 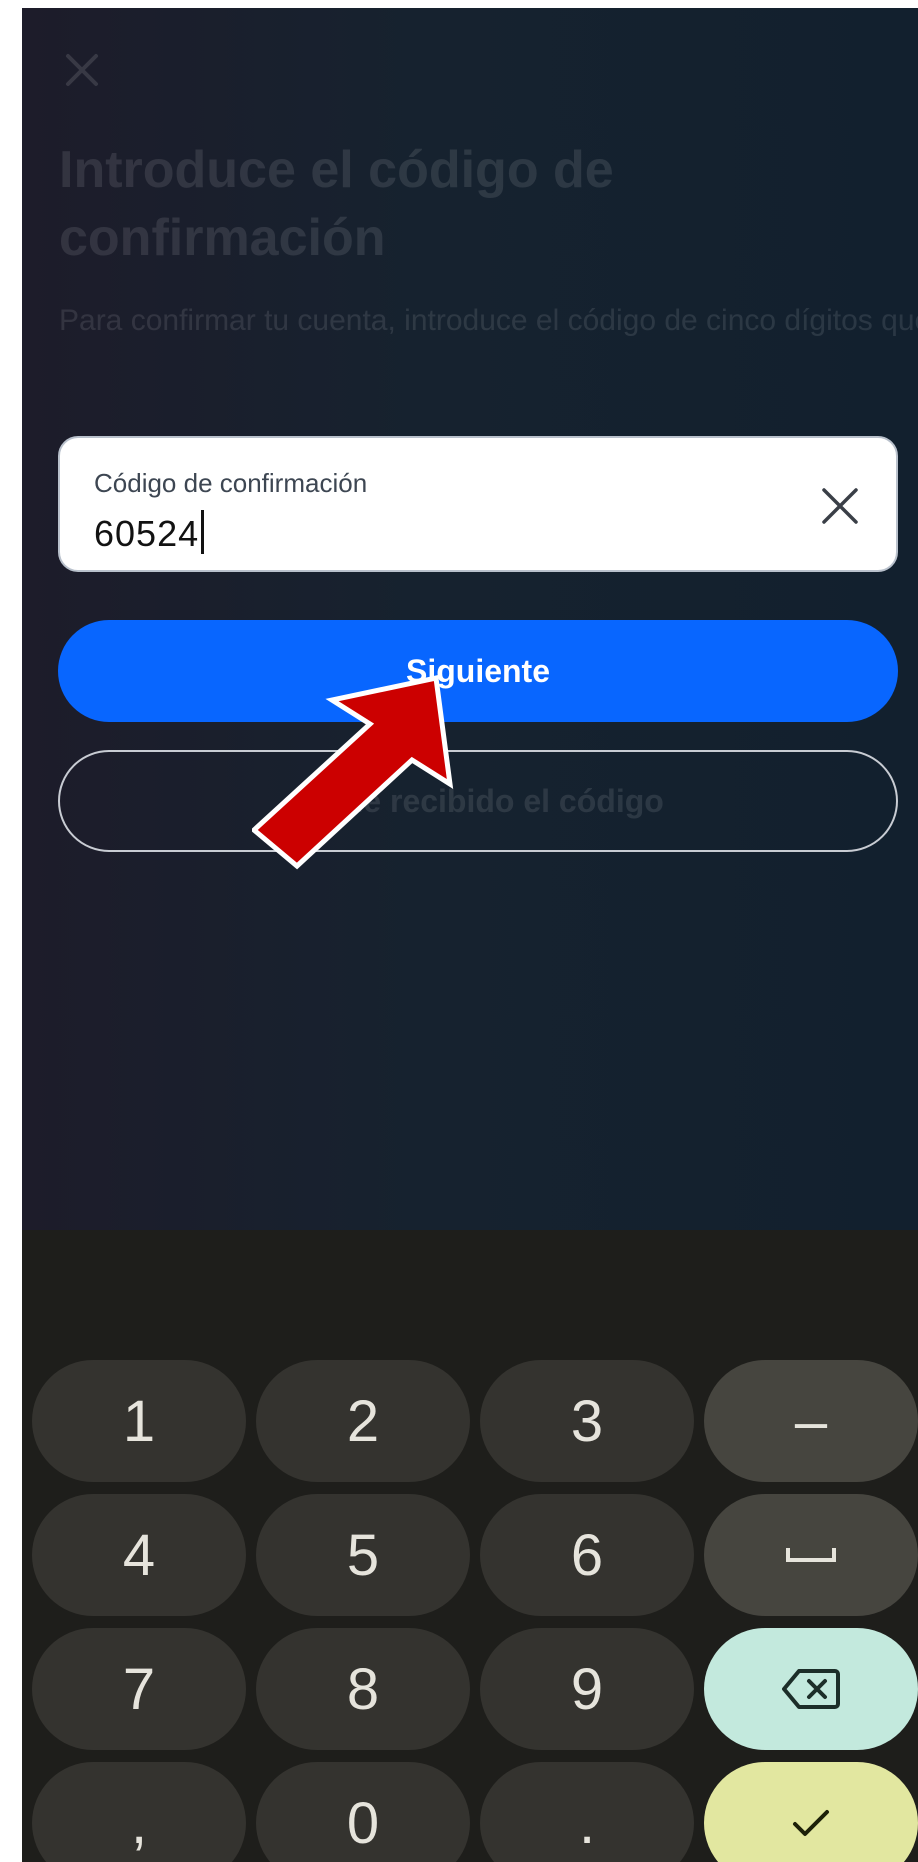 What do you see at coordinates (587, 1555) in the screenshot?
I see `key-6: 6` at bounding box center [587, 1555].